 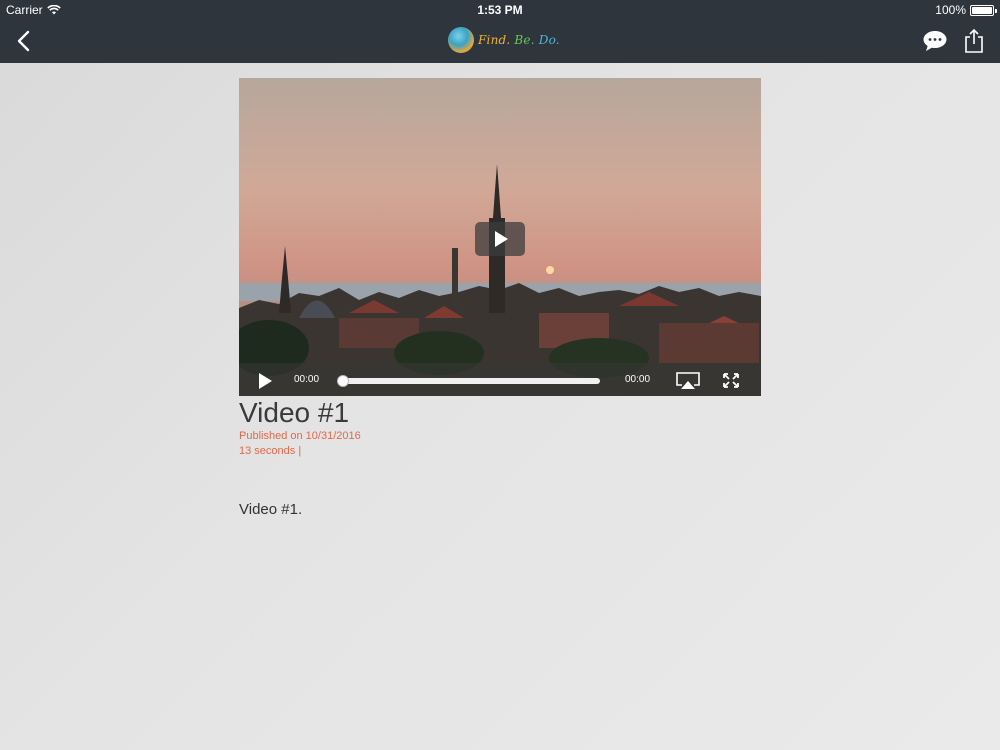 What do you see at coordinates (271, 509) in the screenshot?
I see `video-description: Video #1.` at bounding box center [271, 509].